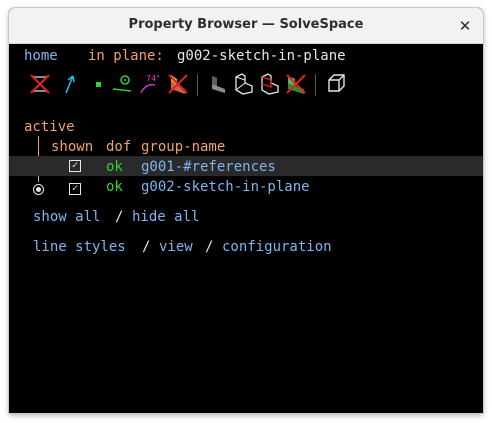 This screenshot has width=492, height=423. What do you see at coordinates (244, 84) in the screenshot?
I see `edges-icon` at bounding box center [244, 84].